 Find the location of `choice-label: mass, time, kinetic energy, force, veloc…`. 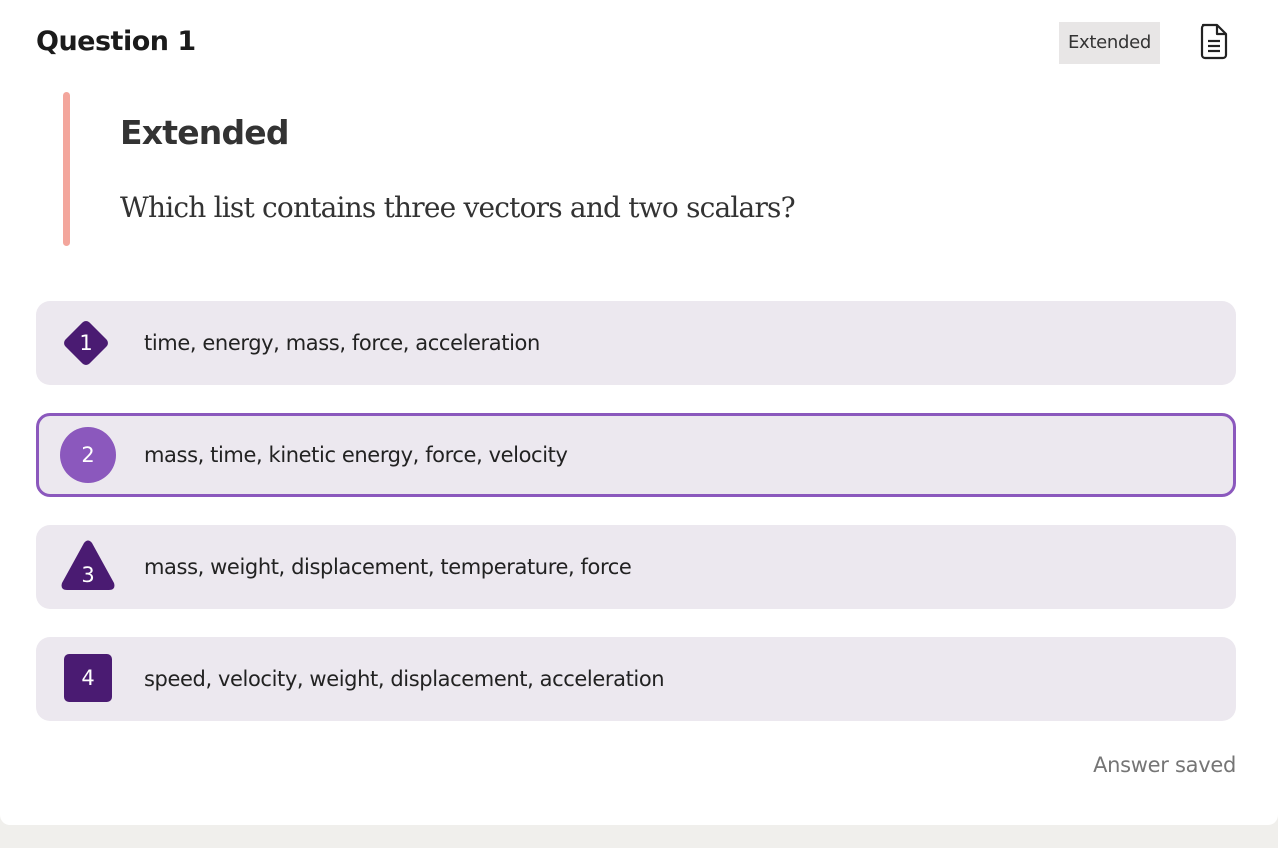

choice-label: mass, time, kinetic energy, force, veloc… is located at coordinates (356, 455).